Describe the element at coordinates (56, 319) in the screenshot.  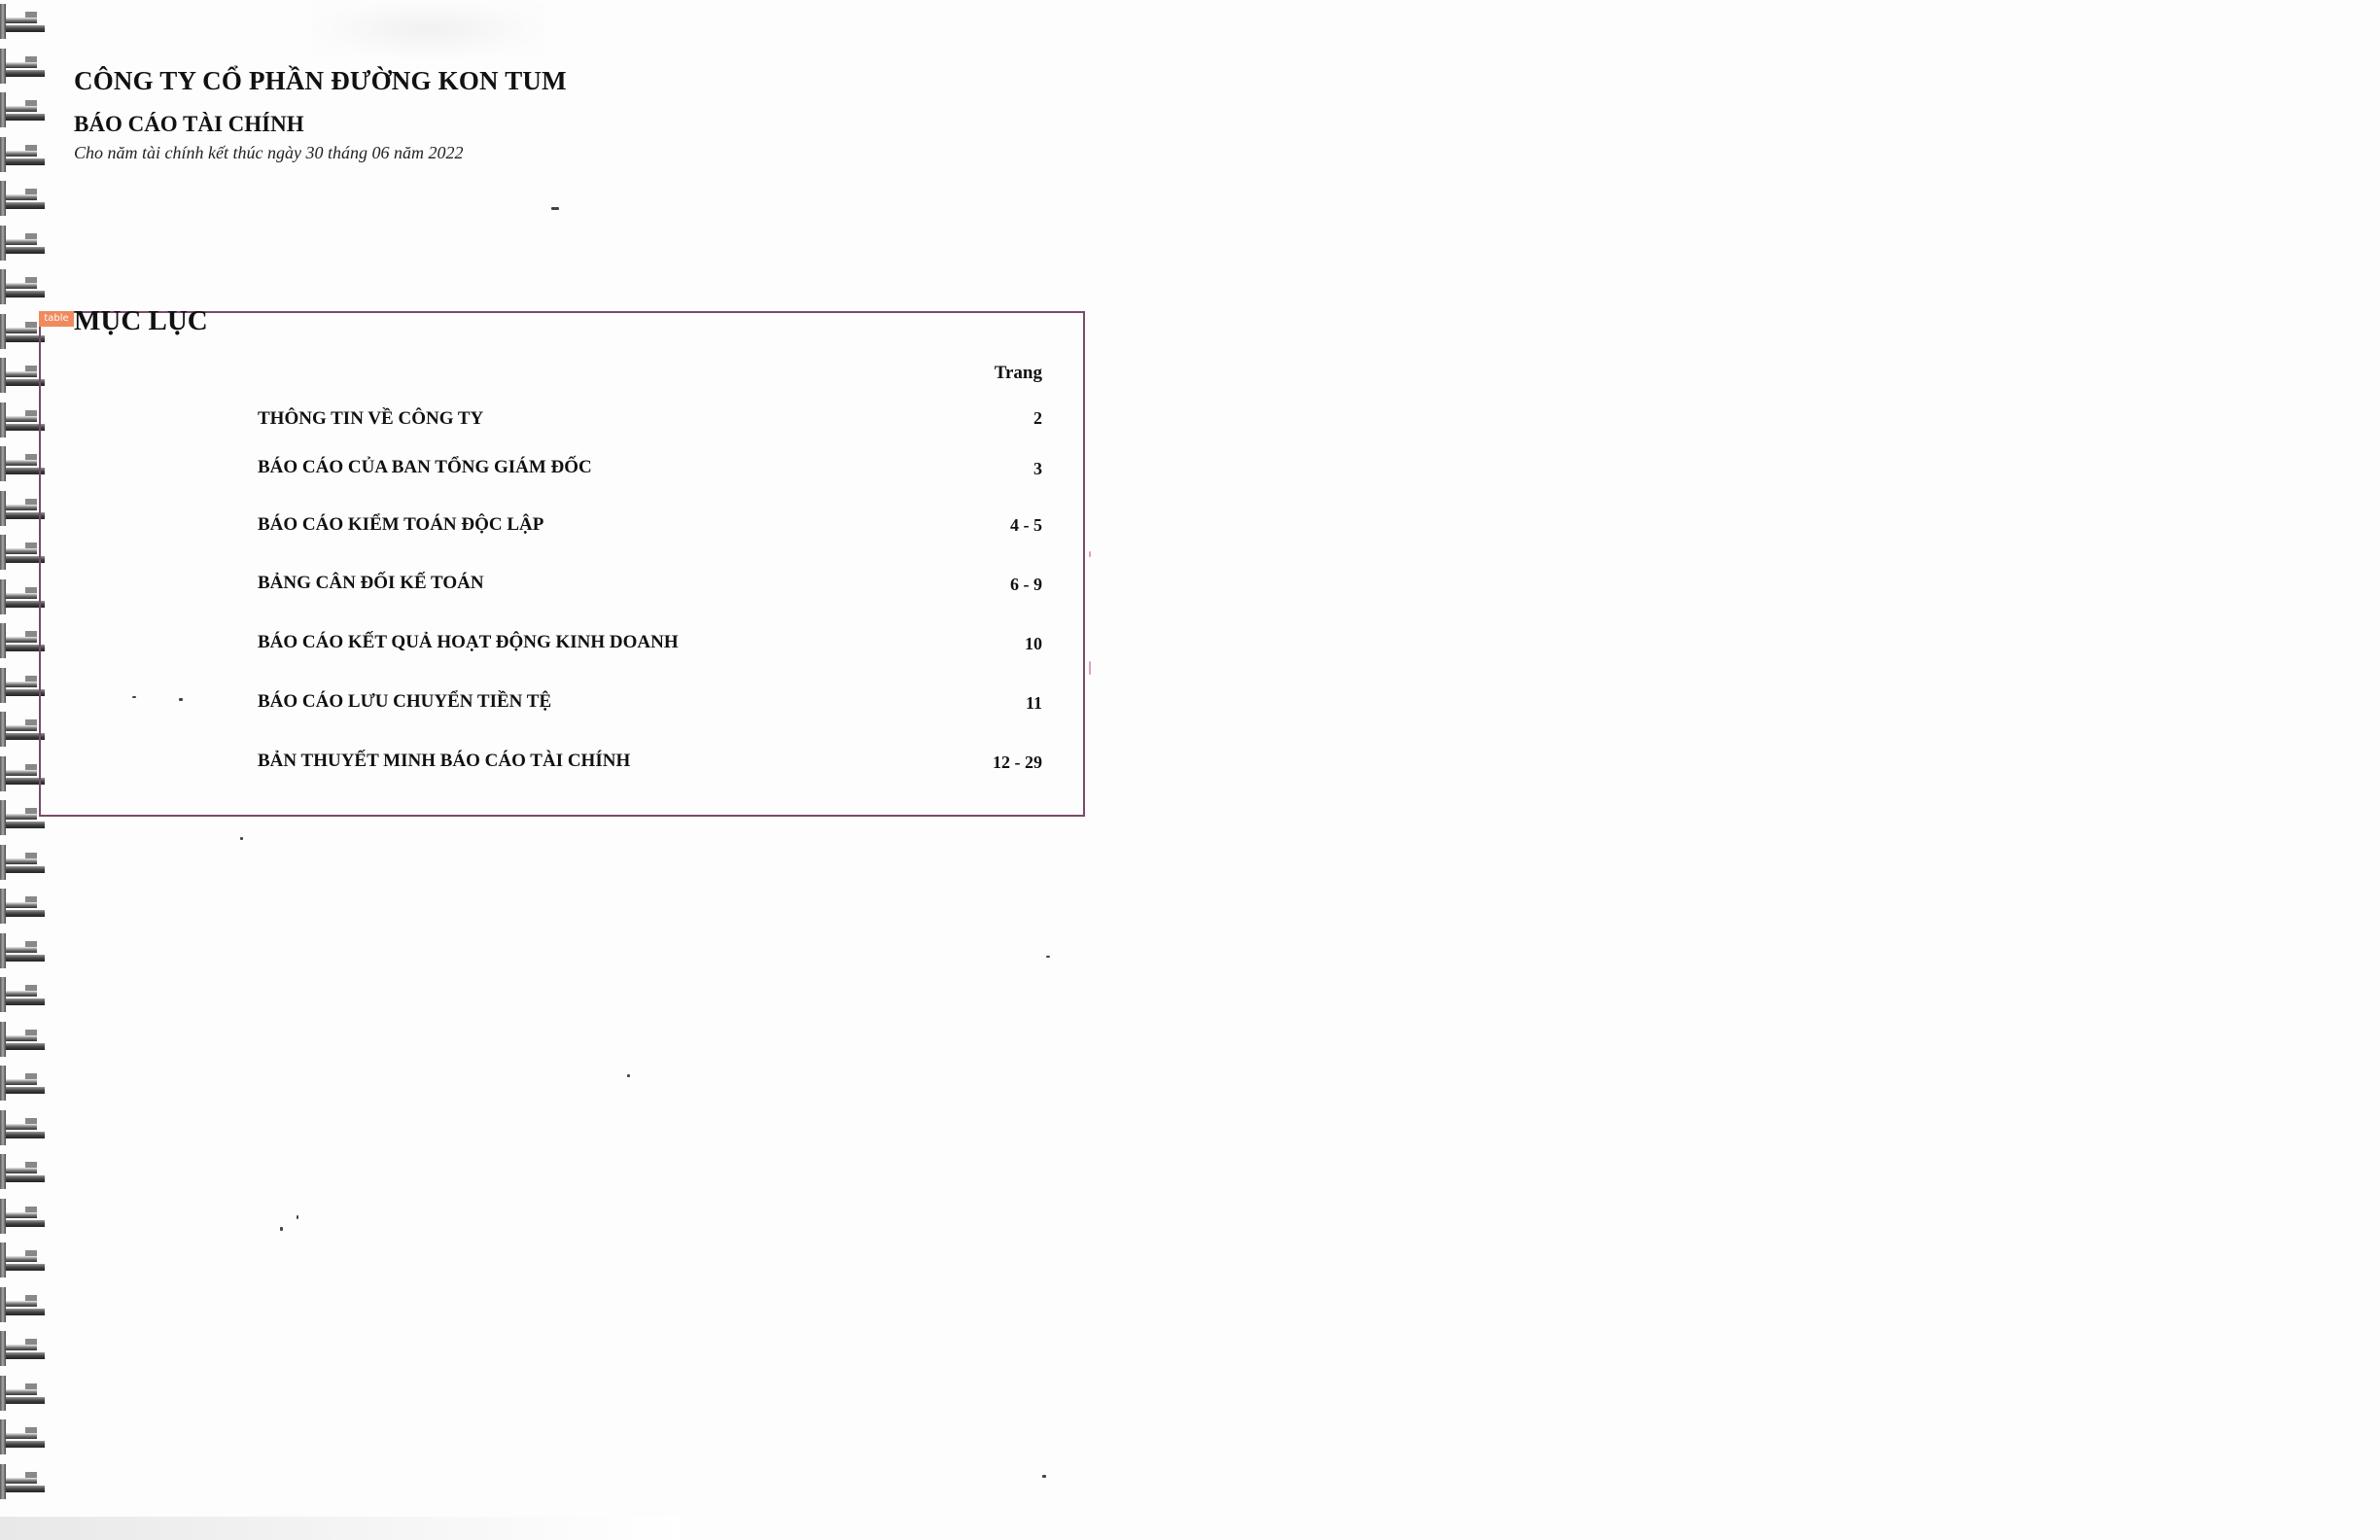
I see `table-tag-badge: table` at that location.